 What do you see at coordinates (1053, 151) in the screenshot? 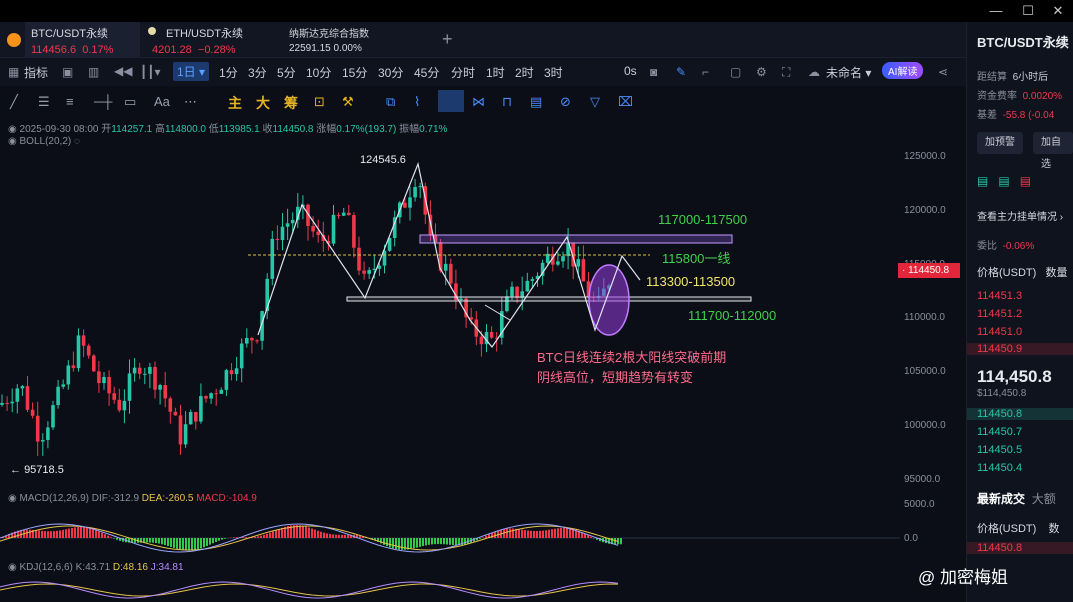
I see `add-watchlist-button: 加自选` at bounding box center [1053, 151].